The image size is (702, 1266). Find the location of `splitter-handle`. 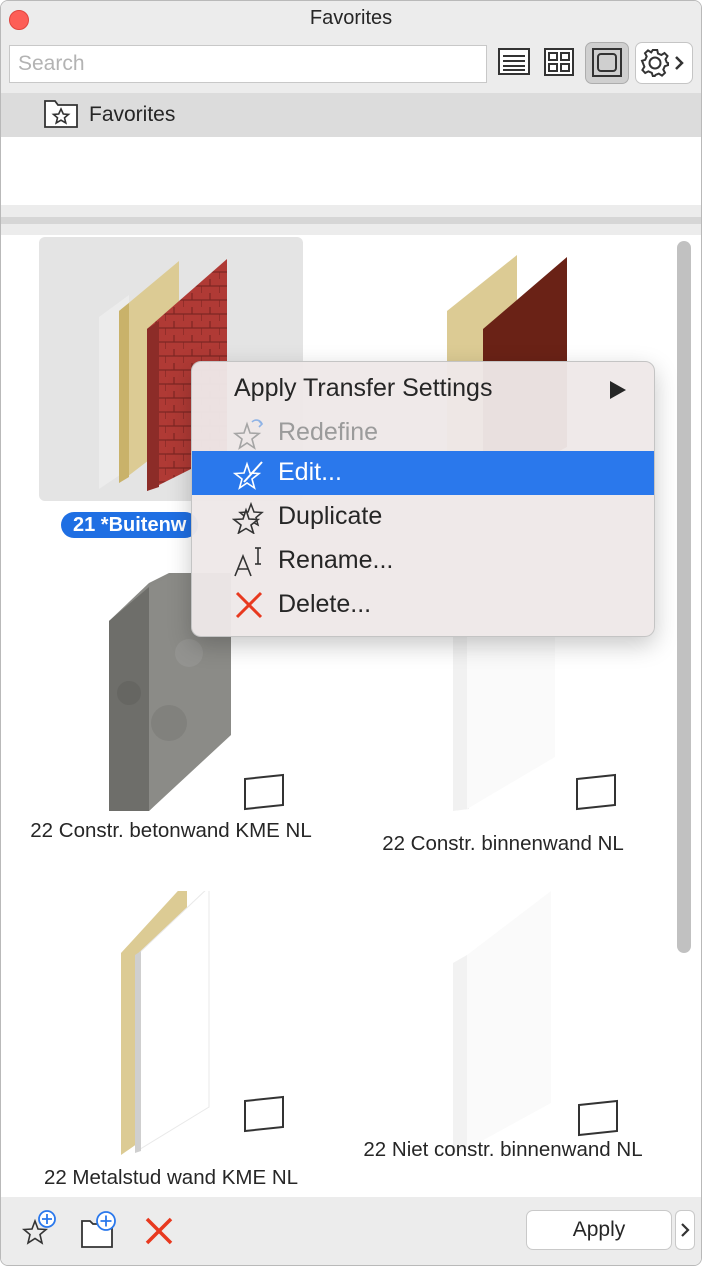

splitter-handle is located at coordinates (351, 220).